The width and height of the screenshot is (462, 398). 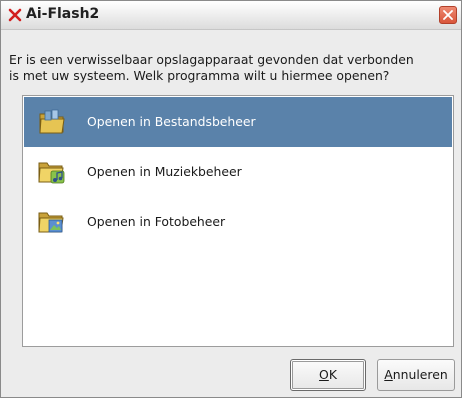 I want to click on close-icon, so click(x=448, y=15).